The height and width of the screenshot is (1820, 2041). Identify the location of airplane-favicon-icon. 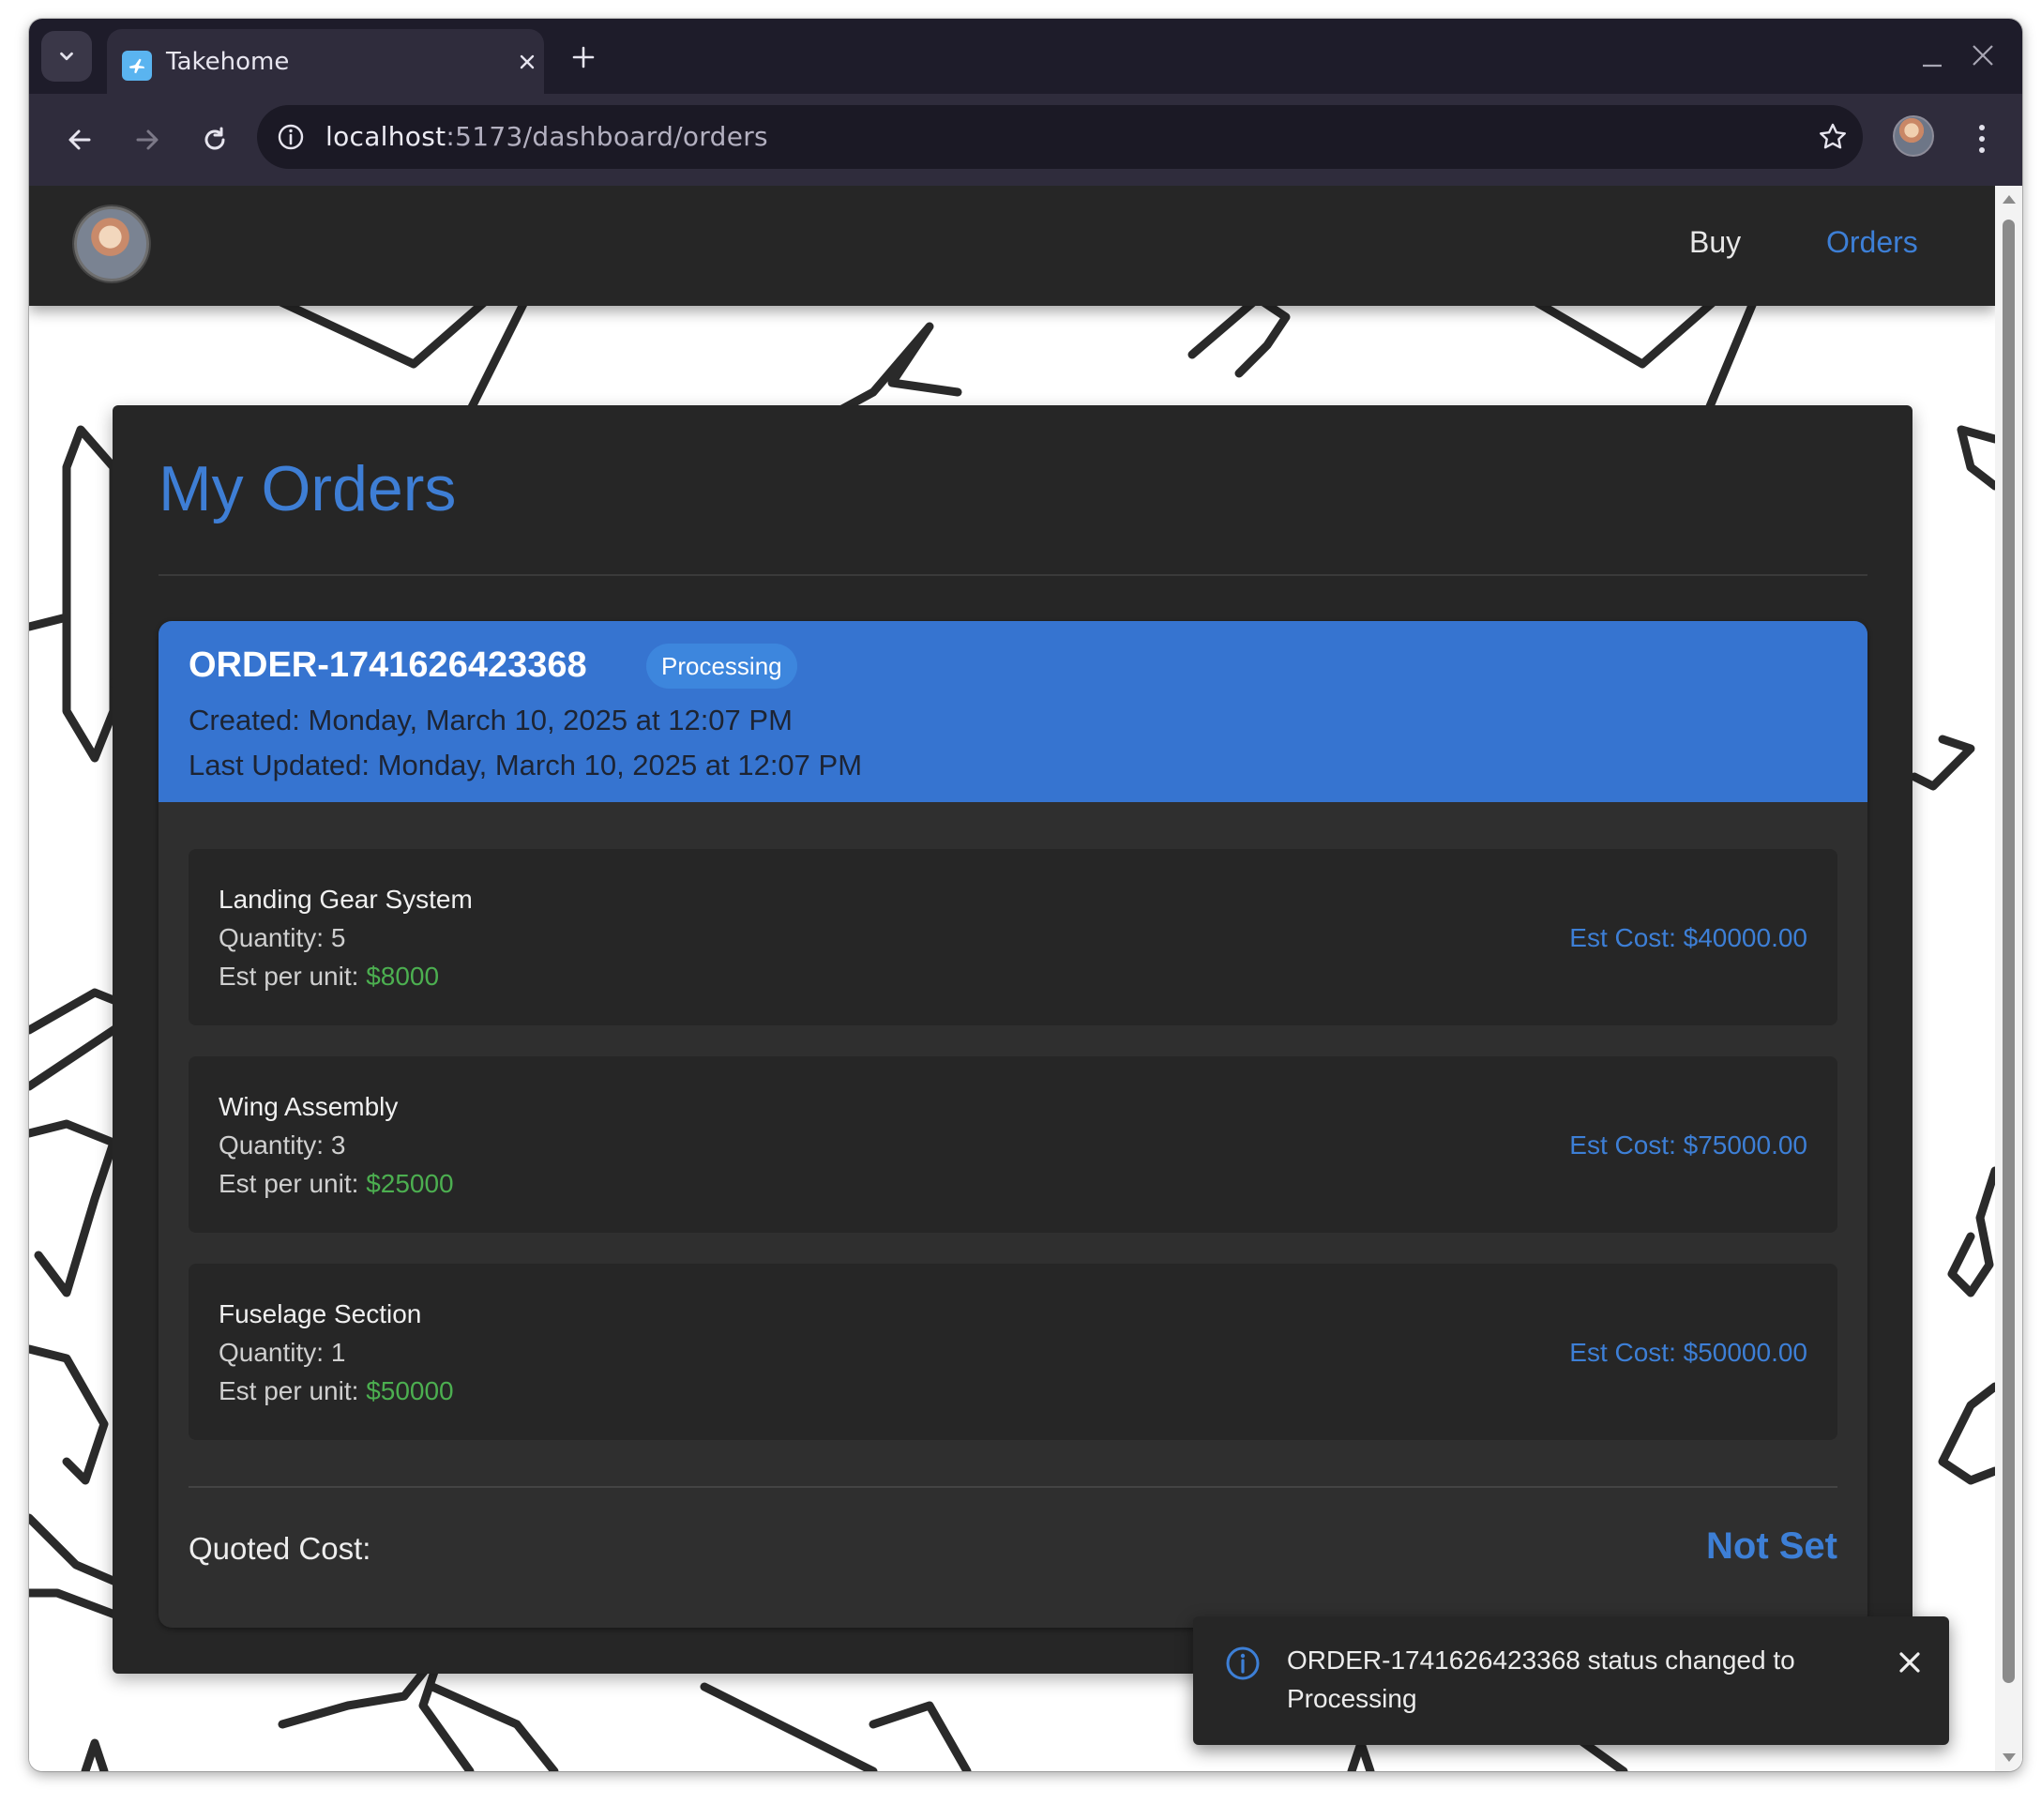
(137, 66).